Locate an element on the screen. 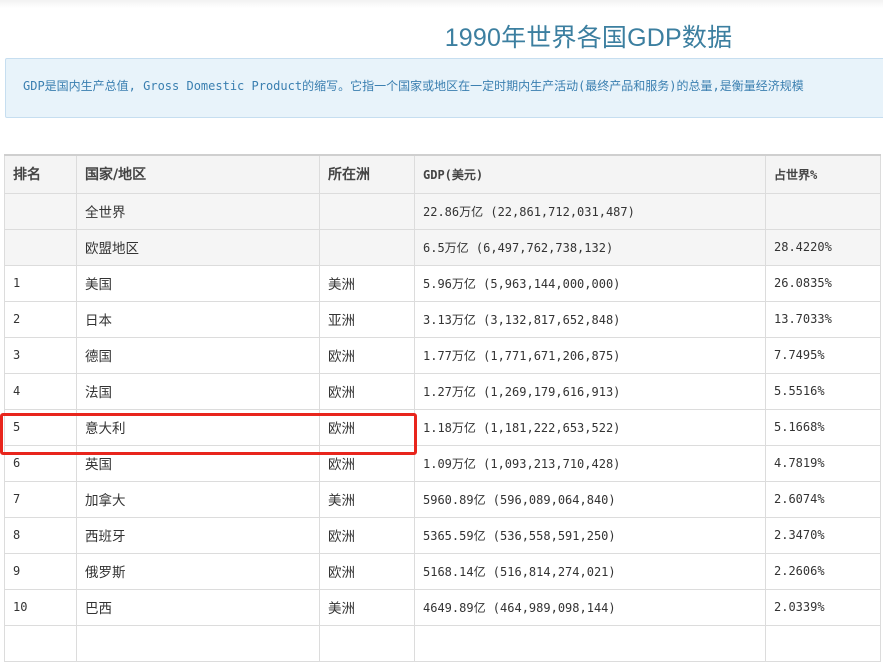  cell-share: 2.6074% is located at coordinates (823, 499).